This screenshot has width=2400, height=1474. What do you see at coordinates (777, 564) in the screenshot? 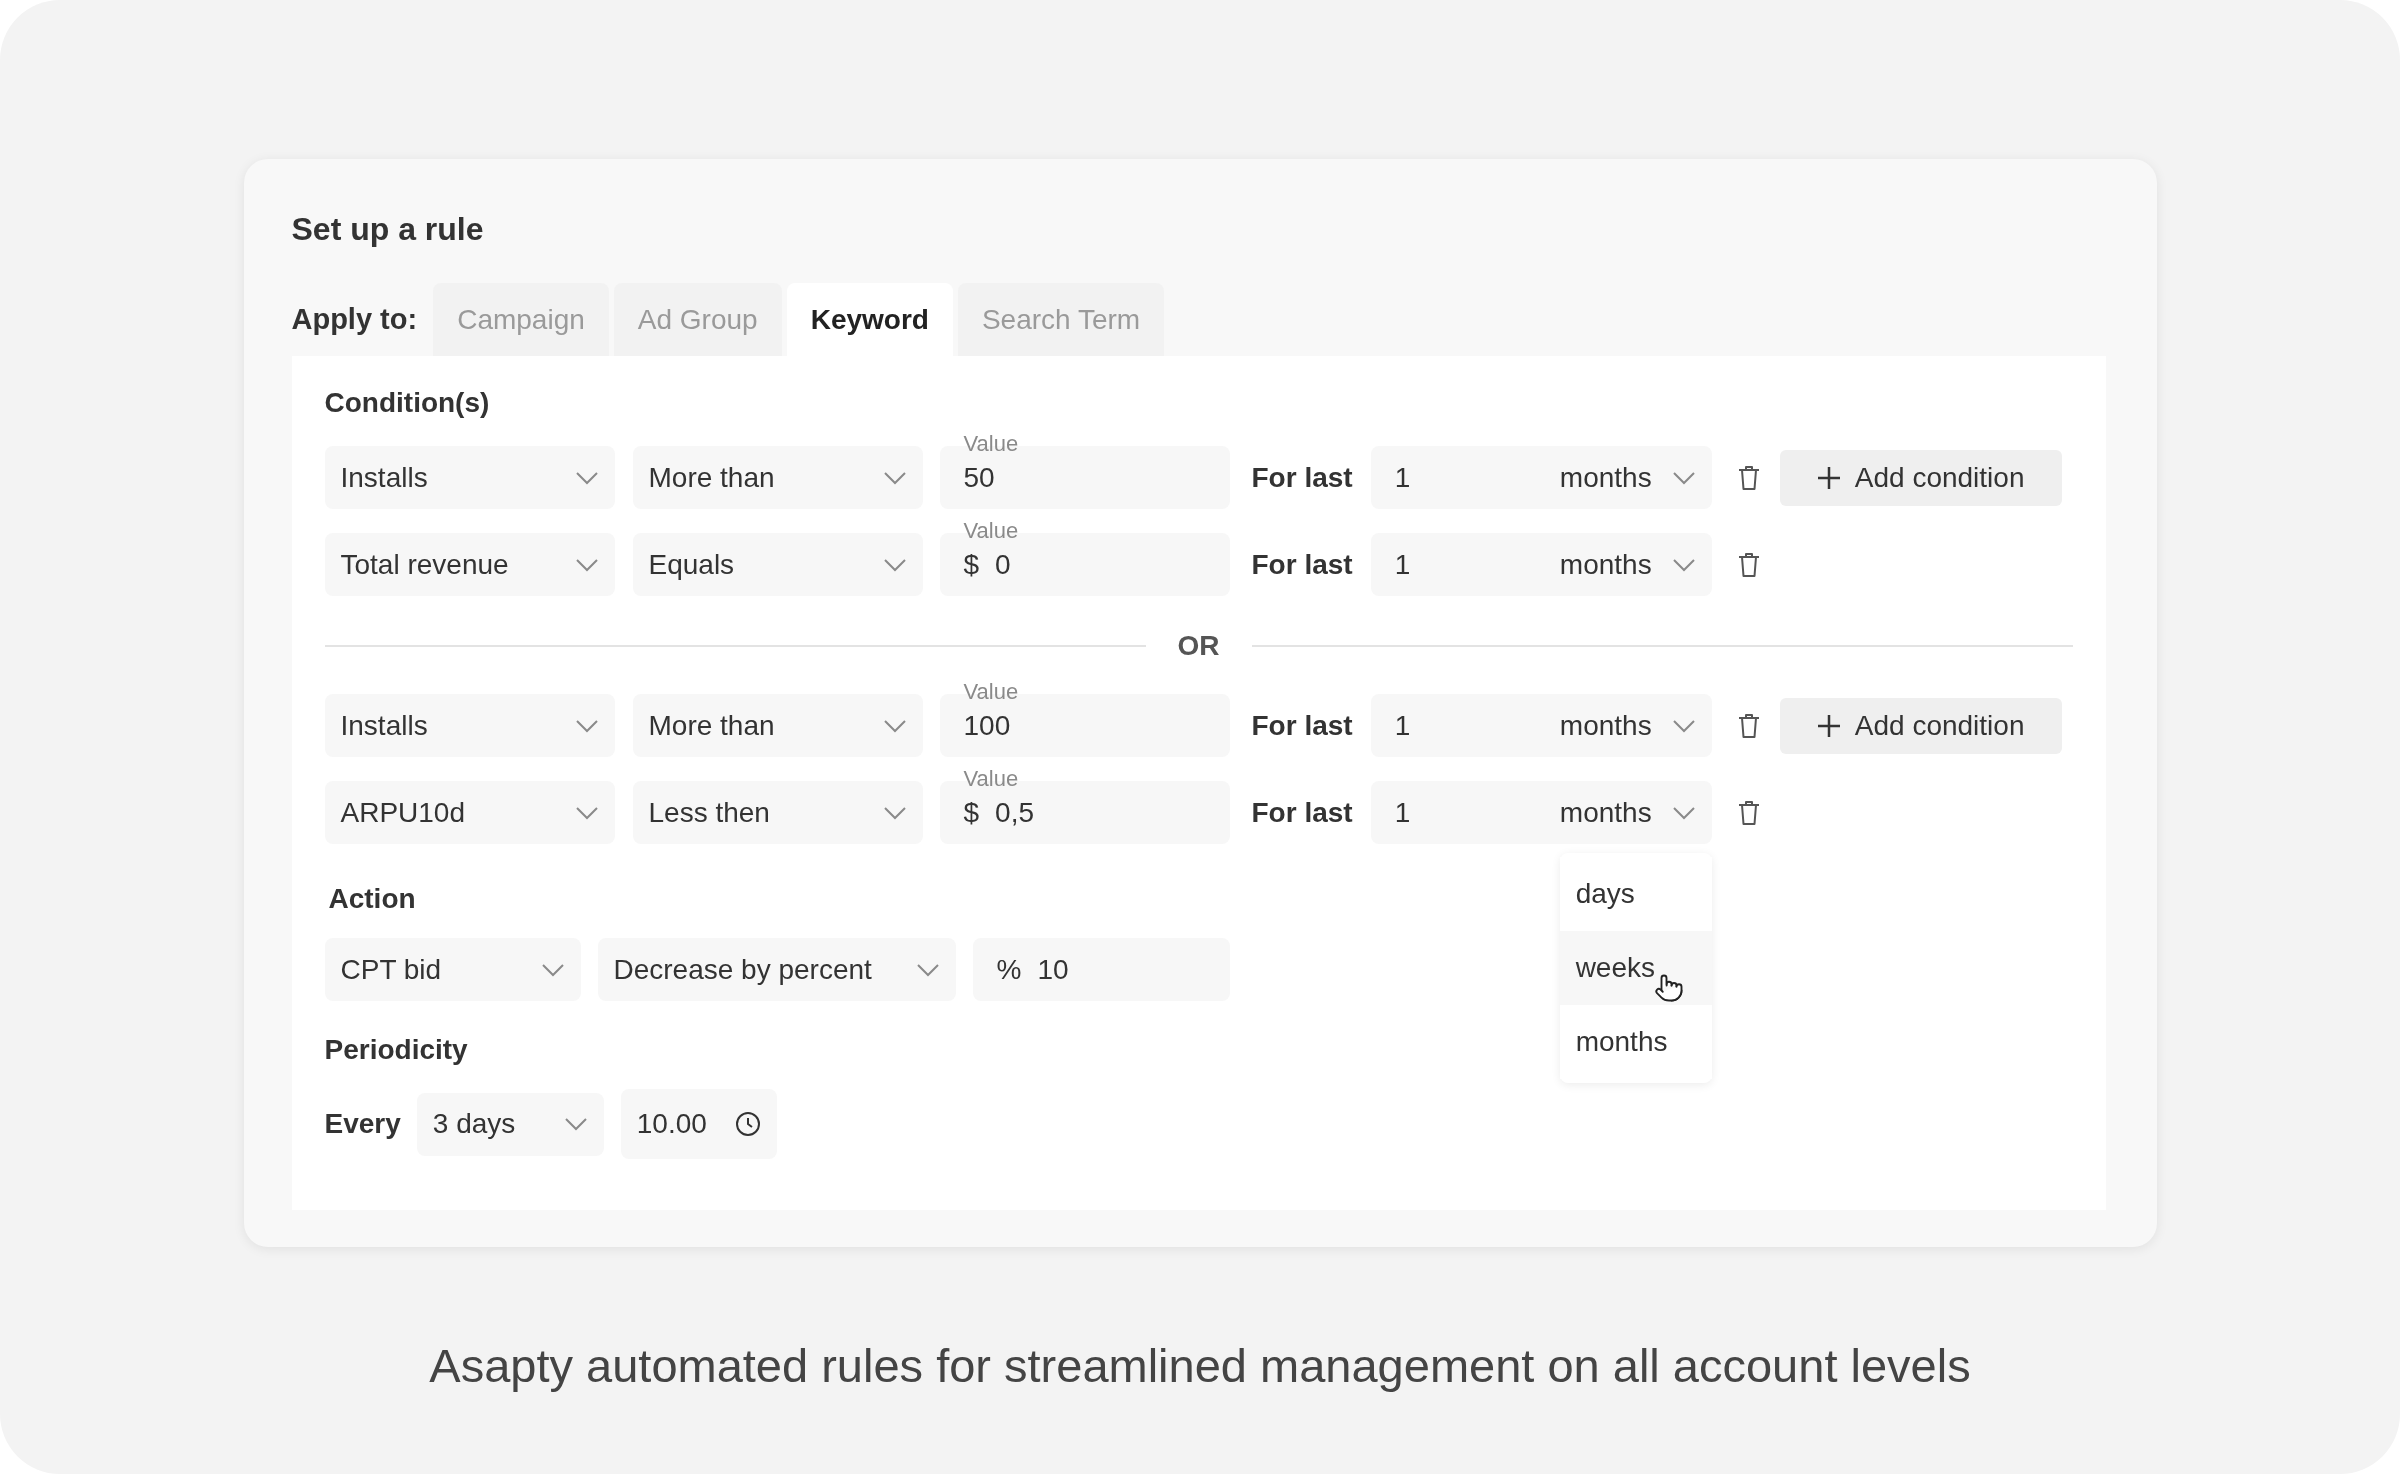
I see `operator-select: Equals` at bounding box center [777, 564].